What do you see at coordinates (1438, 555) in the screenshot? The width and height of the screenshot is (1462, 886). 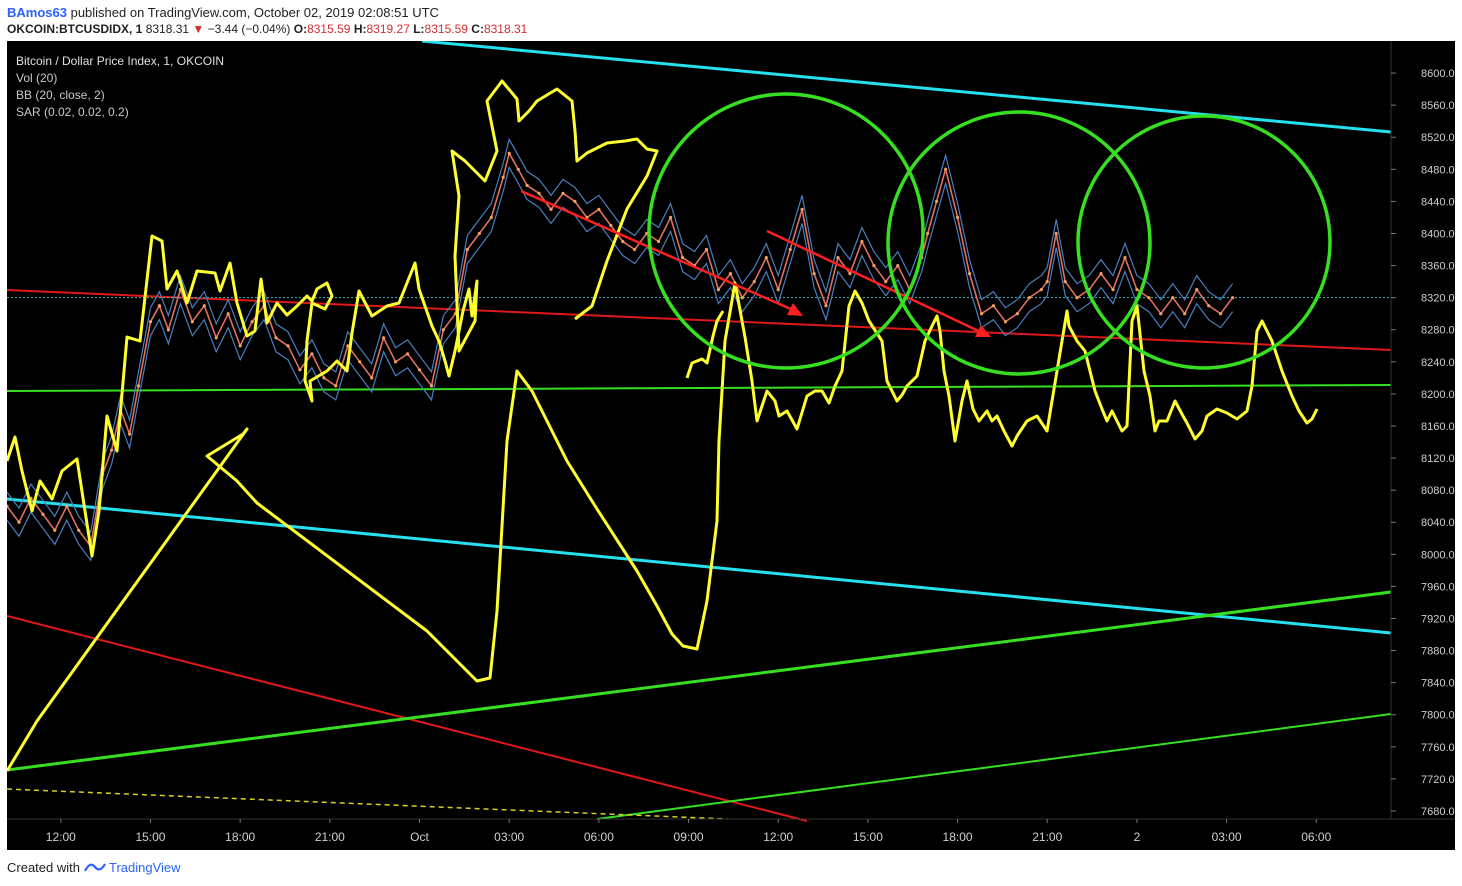 I see `price-tick-label: 8000.00` at bounding box center [1438, 555].